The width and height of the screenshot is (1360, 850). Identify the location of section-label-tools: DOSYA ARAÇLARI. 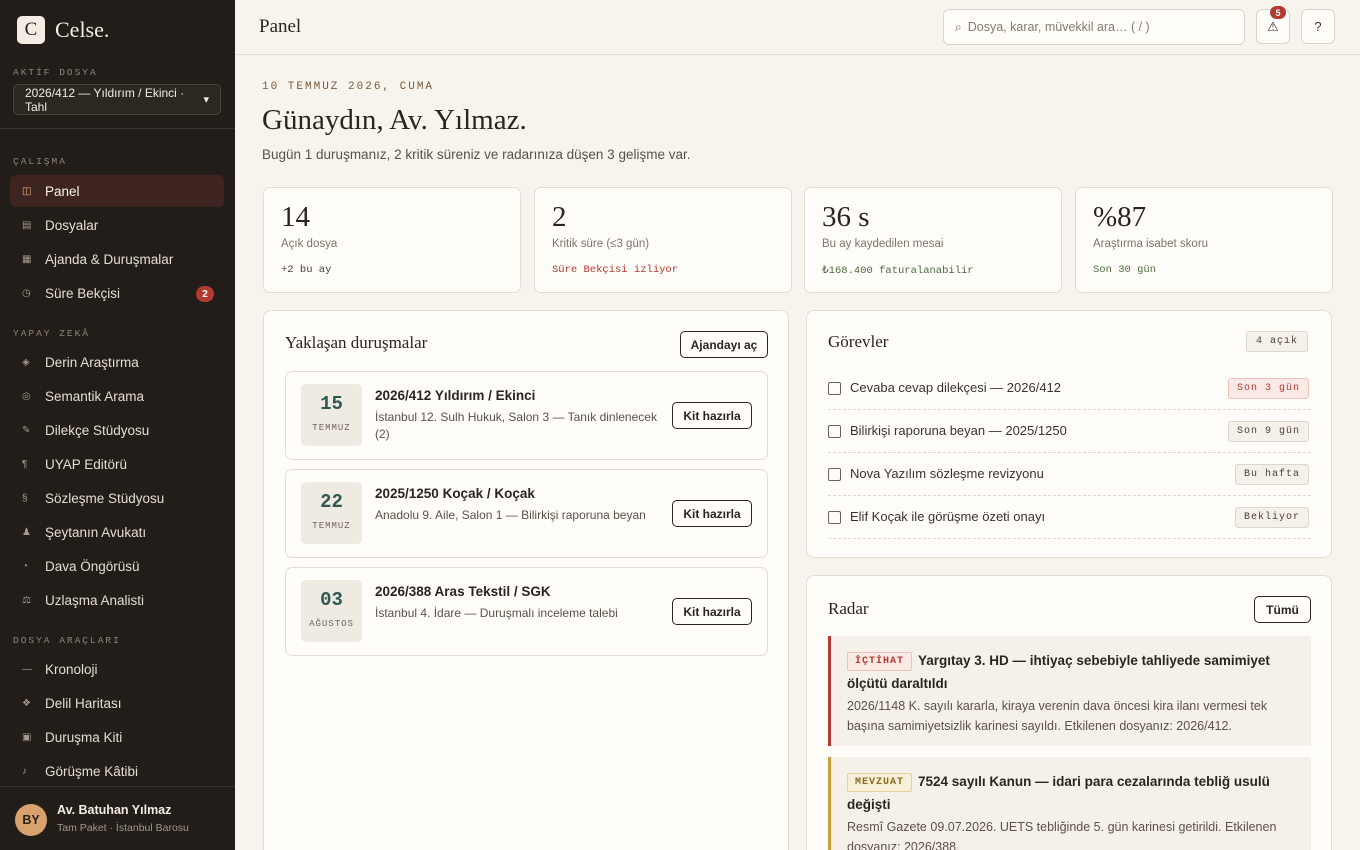
(67, 640).